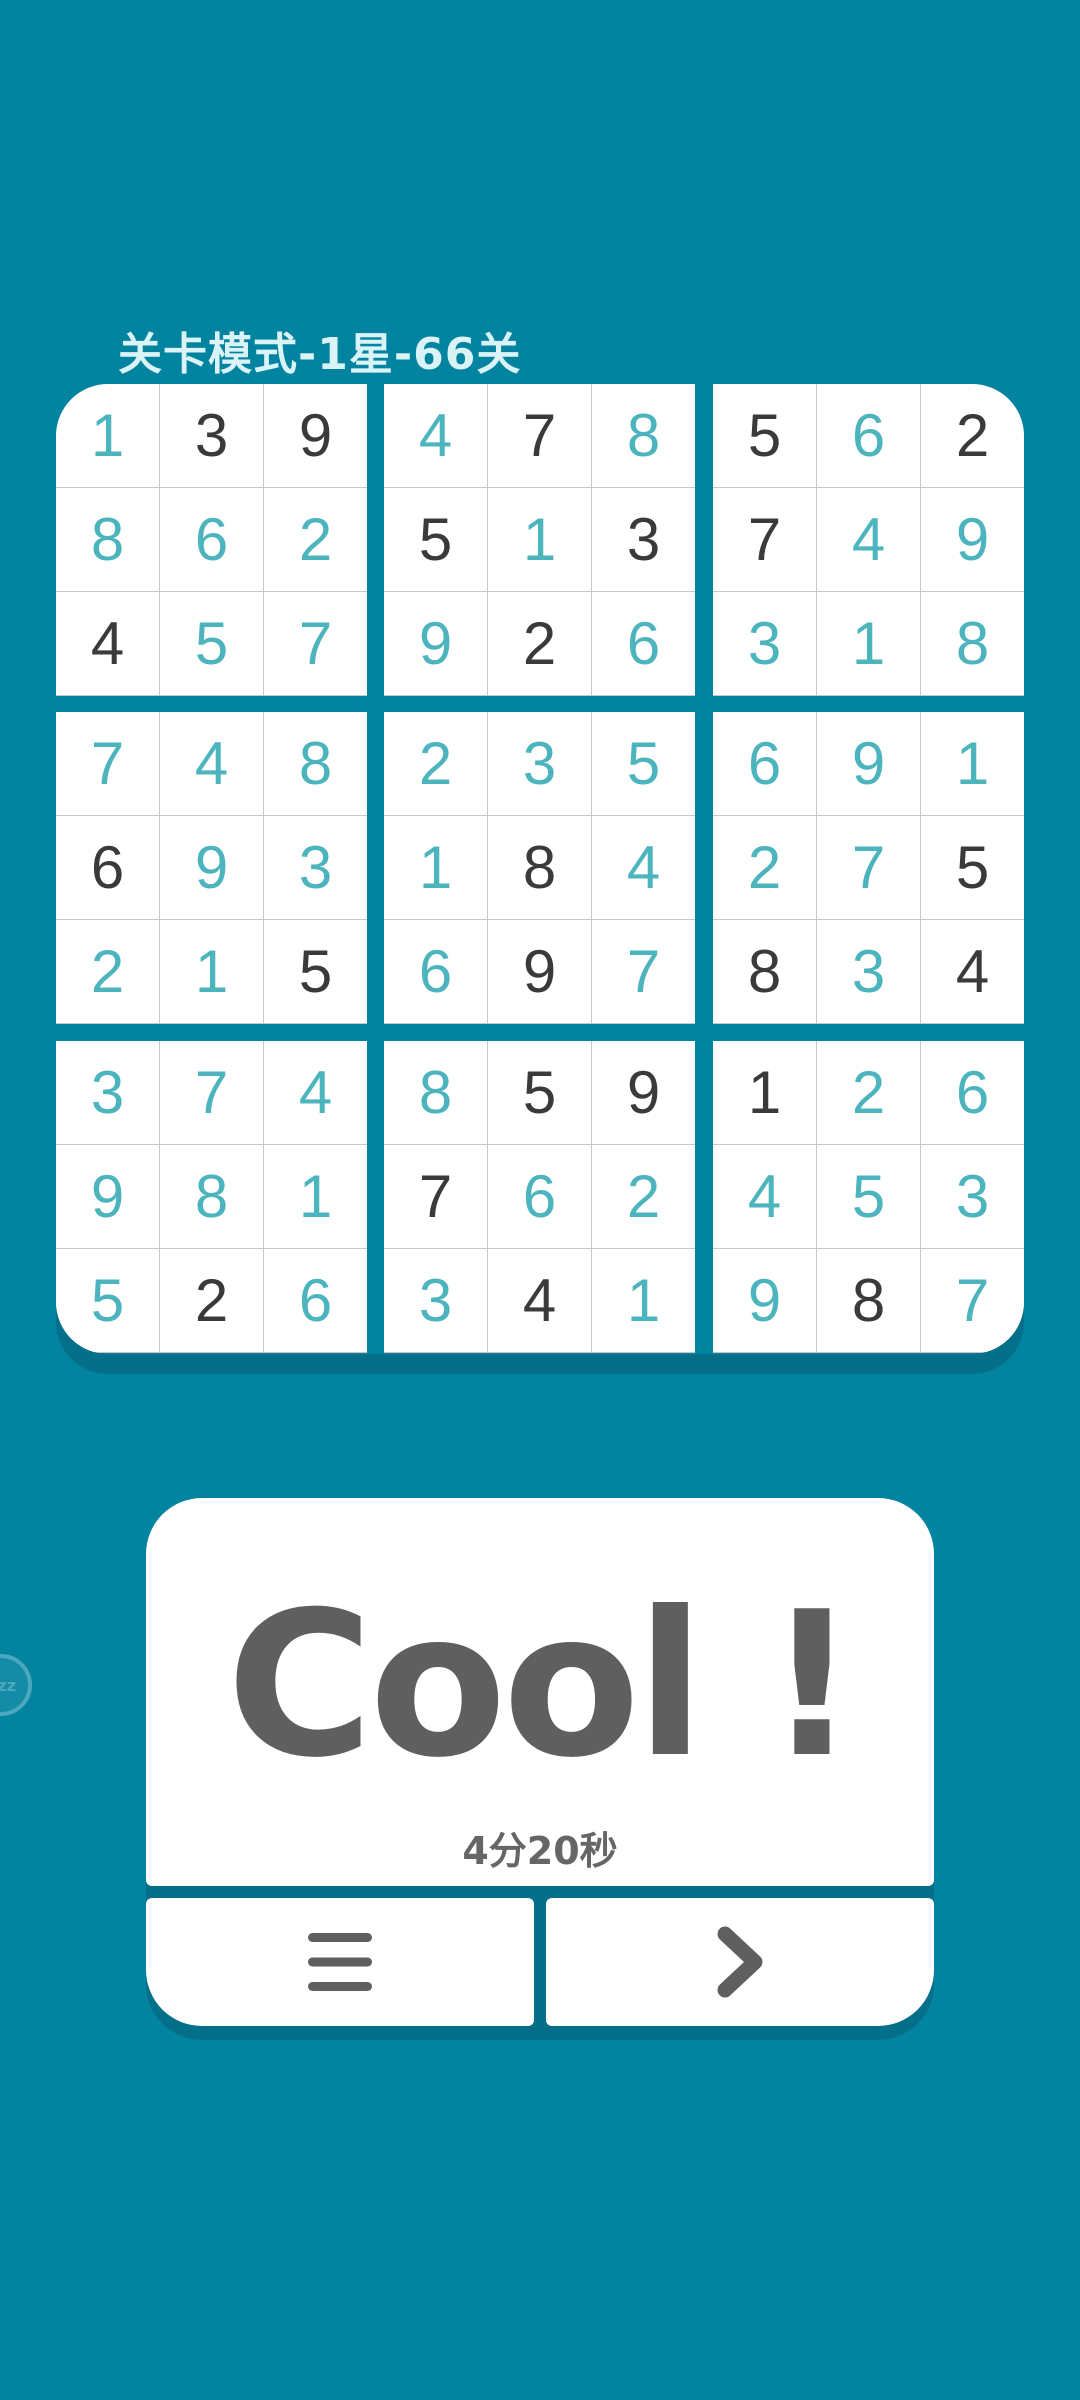 This screenshot has height=2400, width=1080. I want to click on next-level-button, so click(740, 1962).